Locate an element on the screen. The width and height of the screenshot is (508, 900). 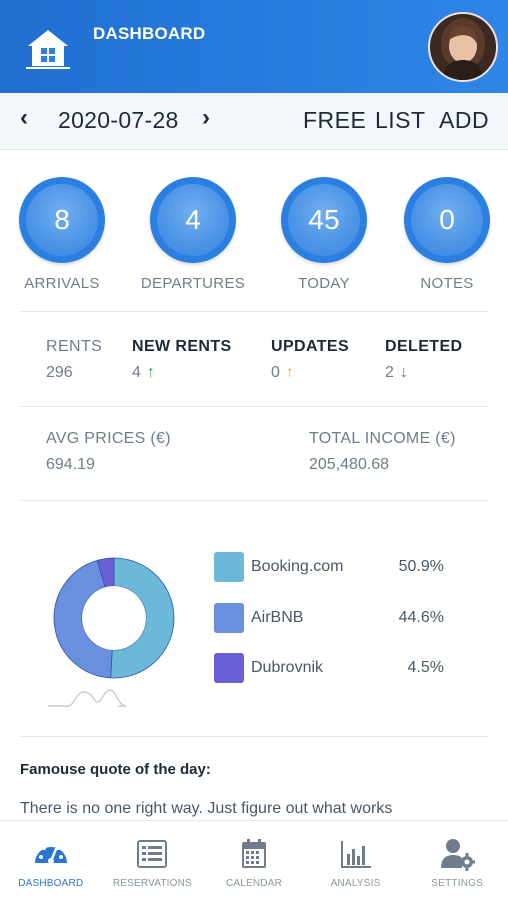
deleted: DELETED 2 ↓ is located at coordinates (423, 360).